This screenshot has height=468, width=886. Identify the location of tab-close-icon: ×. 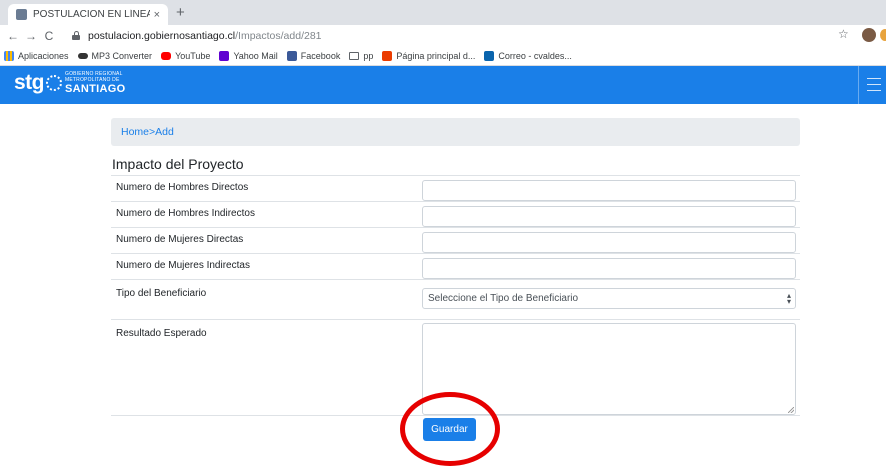
(157, 15).